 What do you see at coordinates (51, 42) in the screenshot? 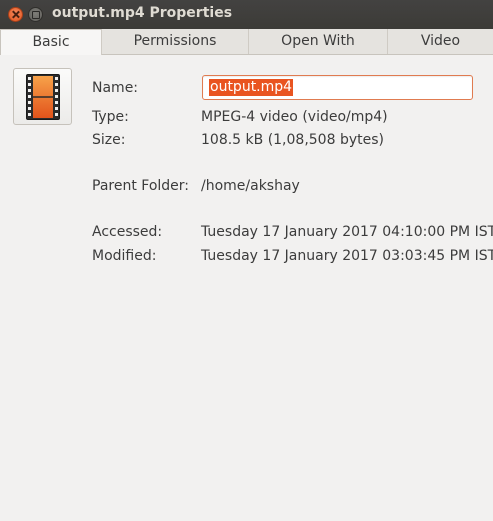
I see `tab-basic: Basic` at bounding box center [51, 42].